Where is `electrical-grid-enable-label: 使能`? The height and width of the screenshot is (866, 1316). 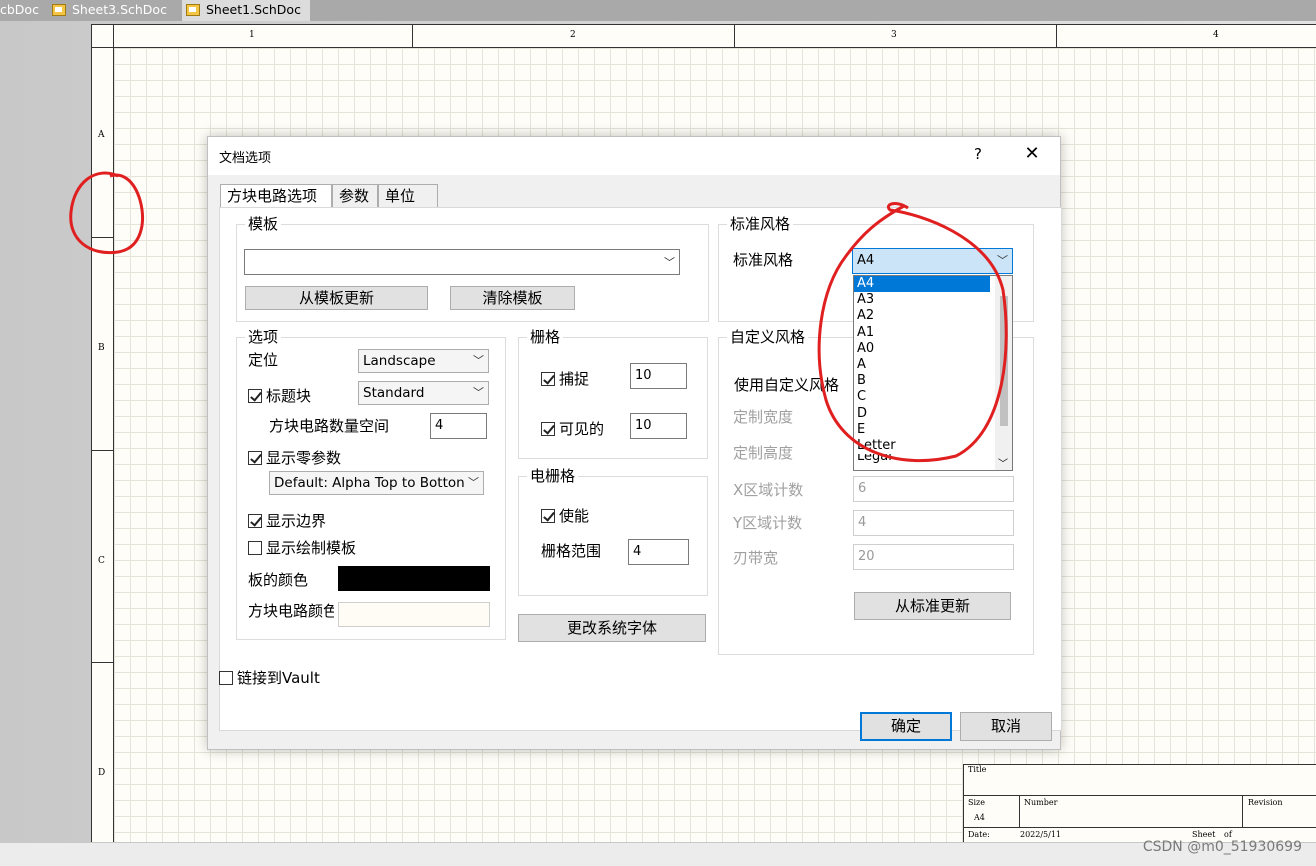 electrical-grid-enable-label: 使能 is located at coordinates (574, 516).